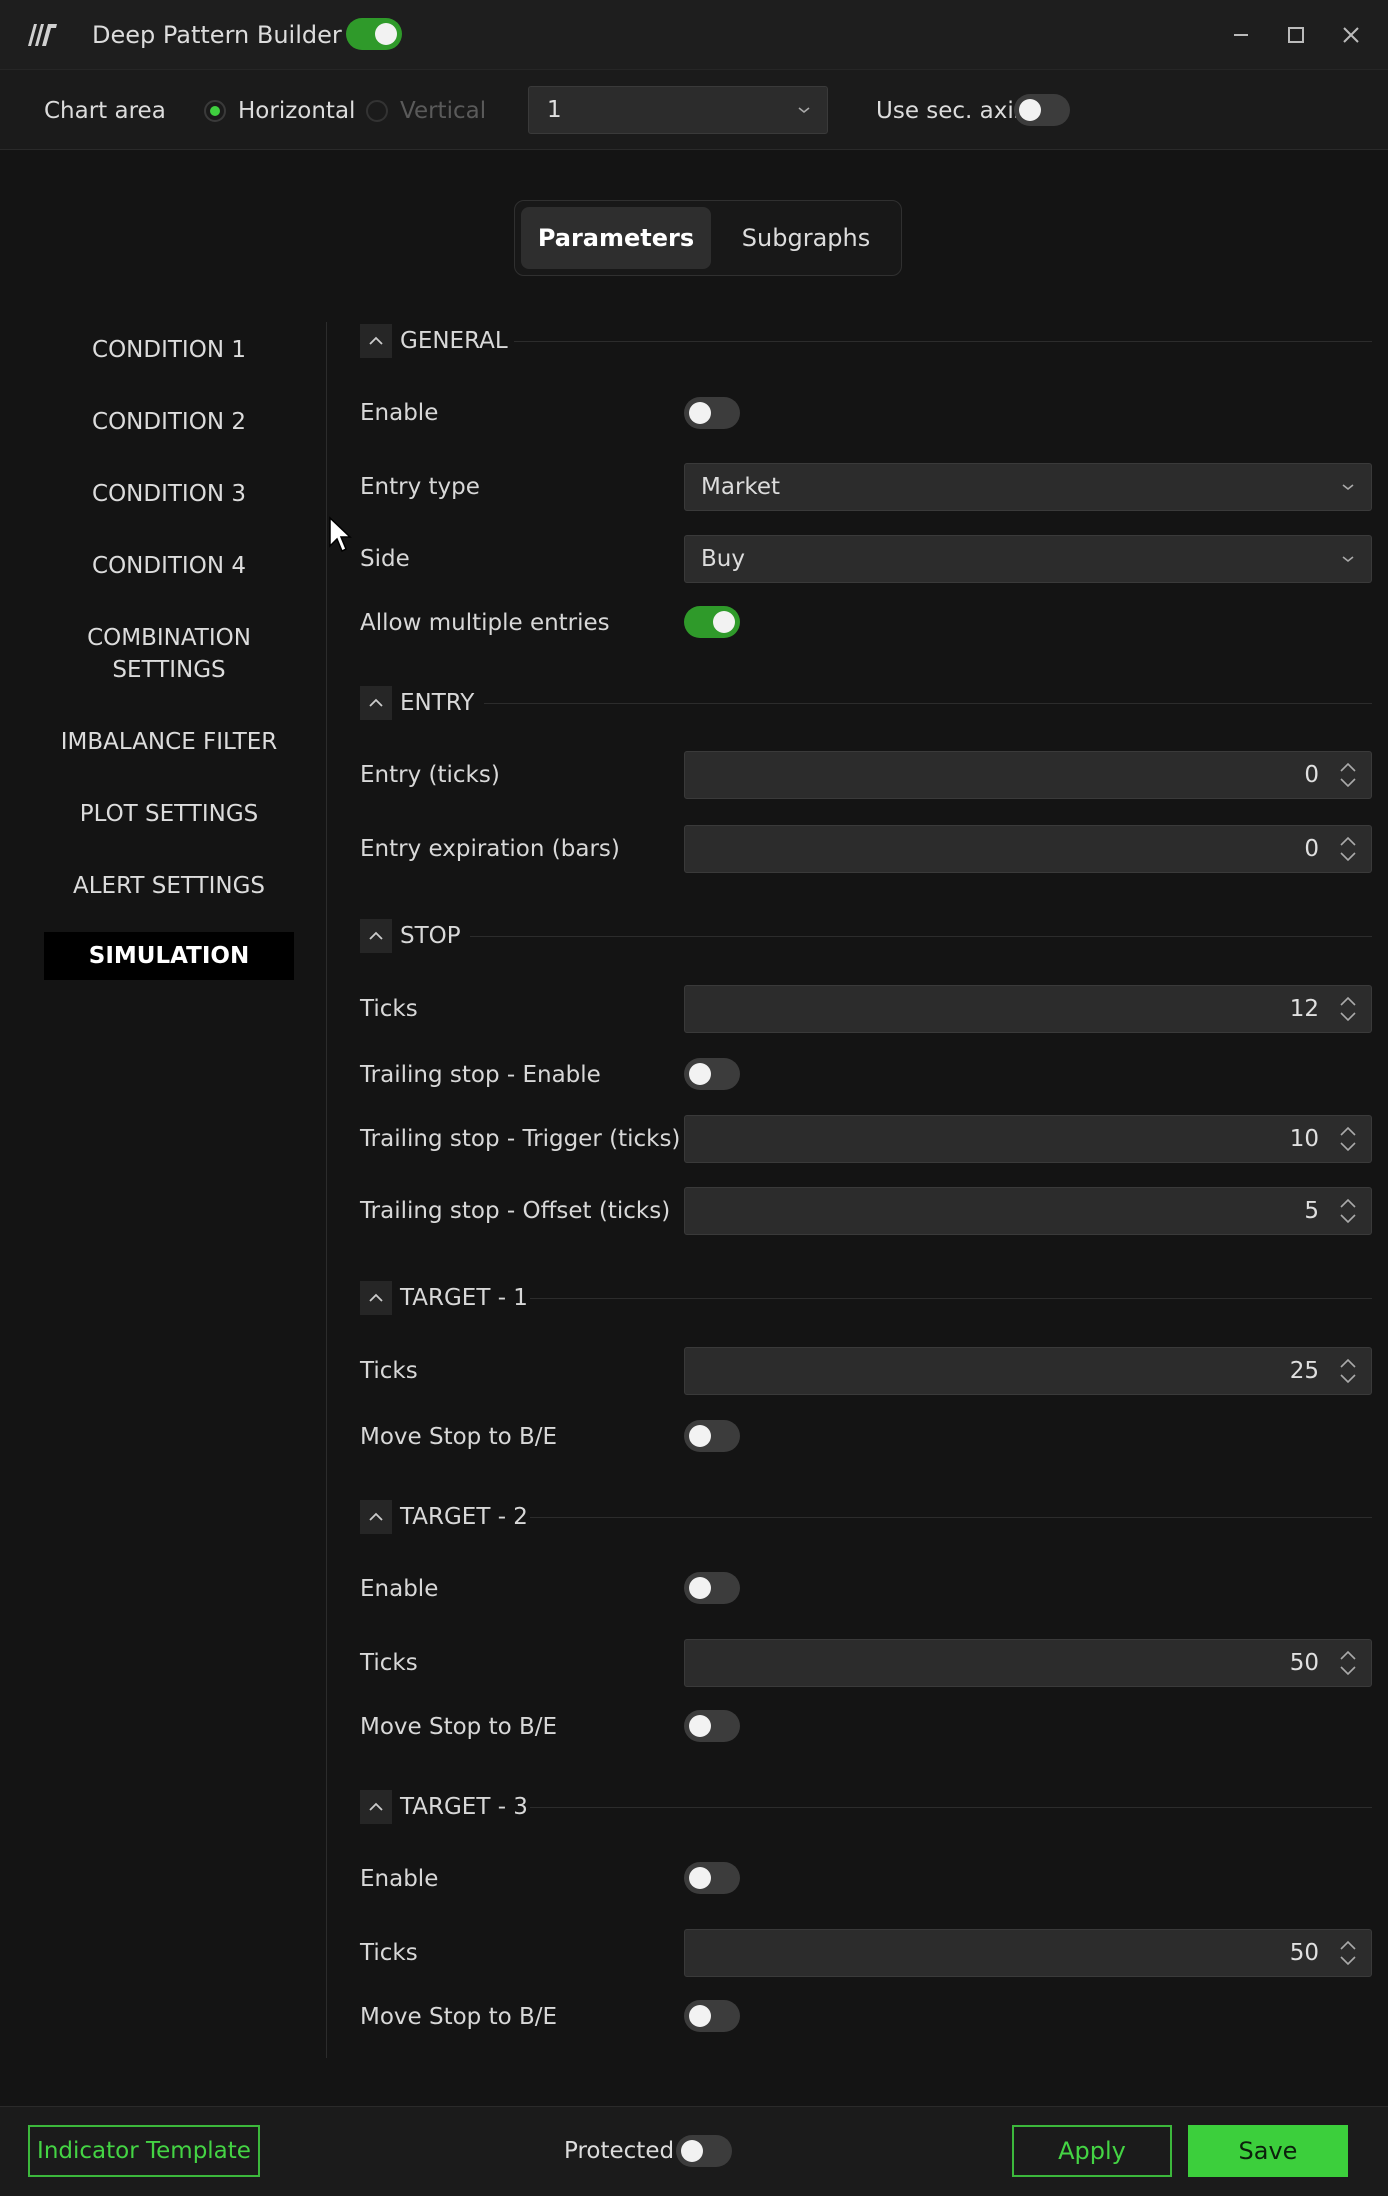 The width and height of the screenshot is (1388, 2196). What do you see at coordinates (169, 814) in the screenshot?
I see `sidebar-item-plot-settings: PLOT SETTINGS` at bounding box center [169, 814].